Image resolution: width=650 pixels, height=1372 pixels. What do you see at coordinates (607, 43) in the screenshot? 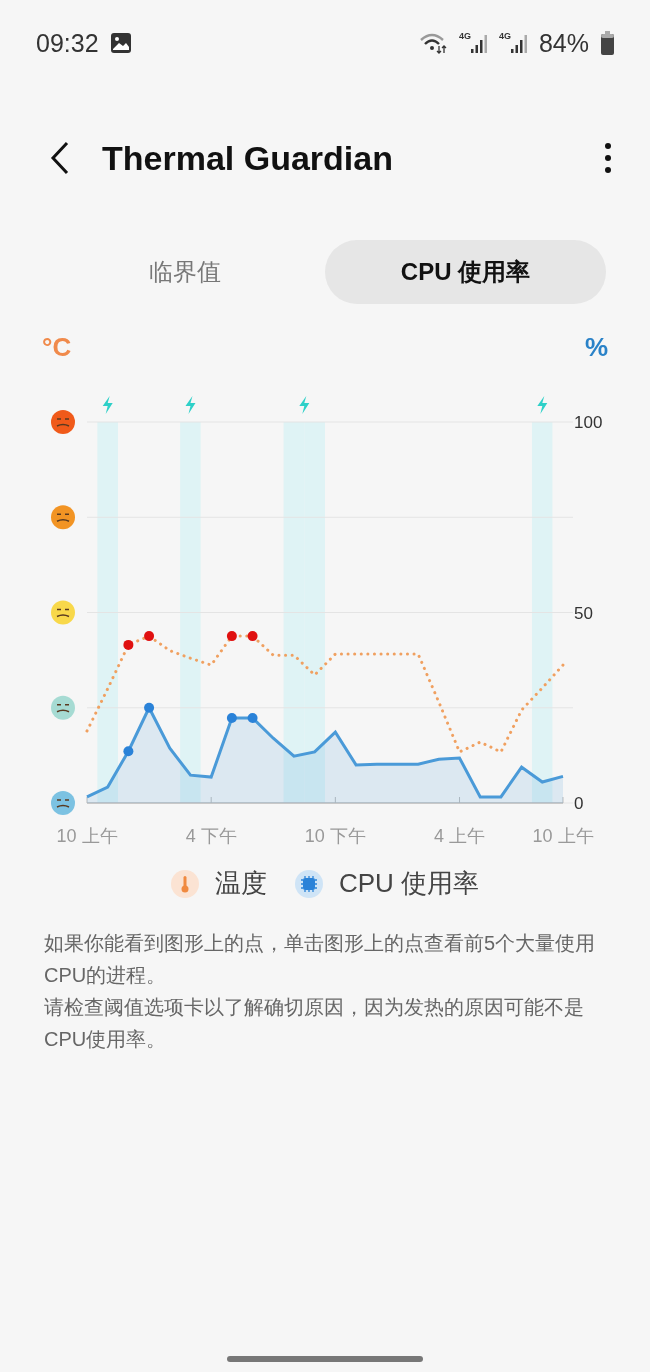
I see `battery-icon` at bounding box center [607, 43].